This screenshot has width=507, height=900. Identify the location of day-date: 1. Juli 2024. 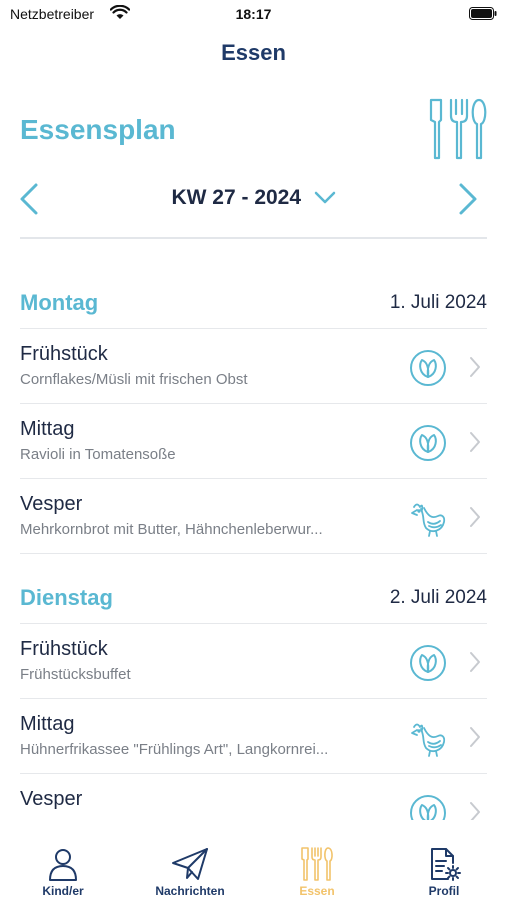
(438, 302).